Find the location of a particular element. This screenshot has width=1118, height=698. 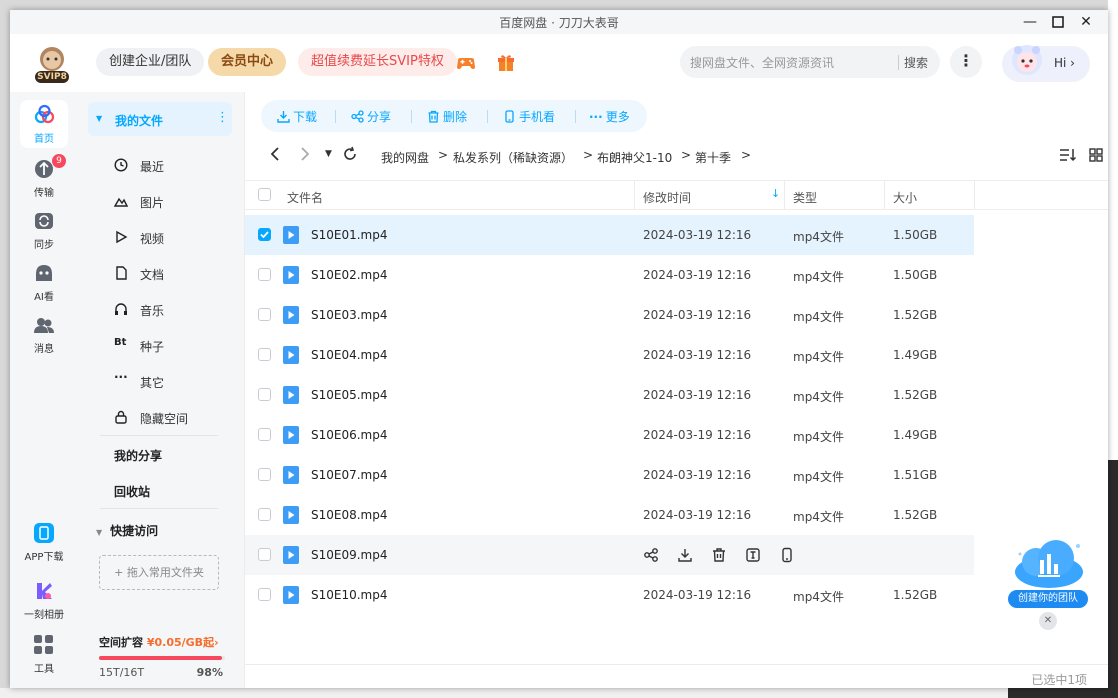

storage-upgrade: 空间扩容 ¥0.05/GB起› is located at coordinates (162, 642).